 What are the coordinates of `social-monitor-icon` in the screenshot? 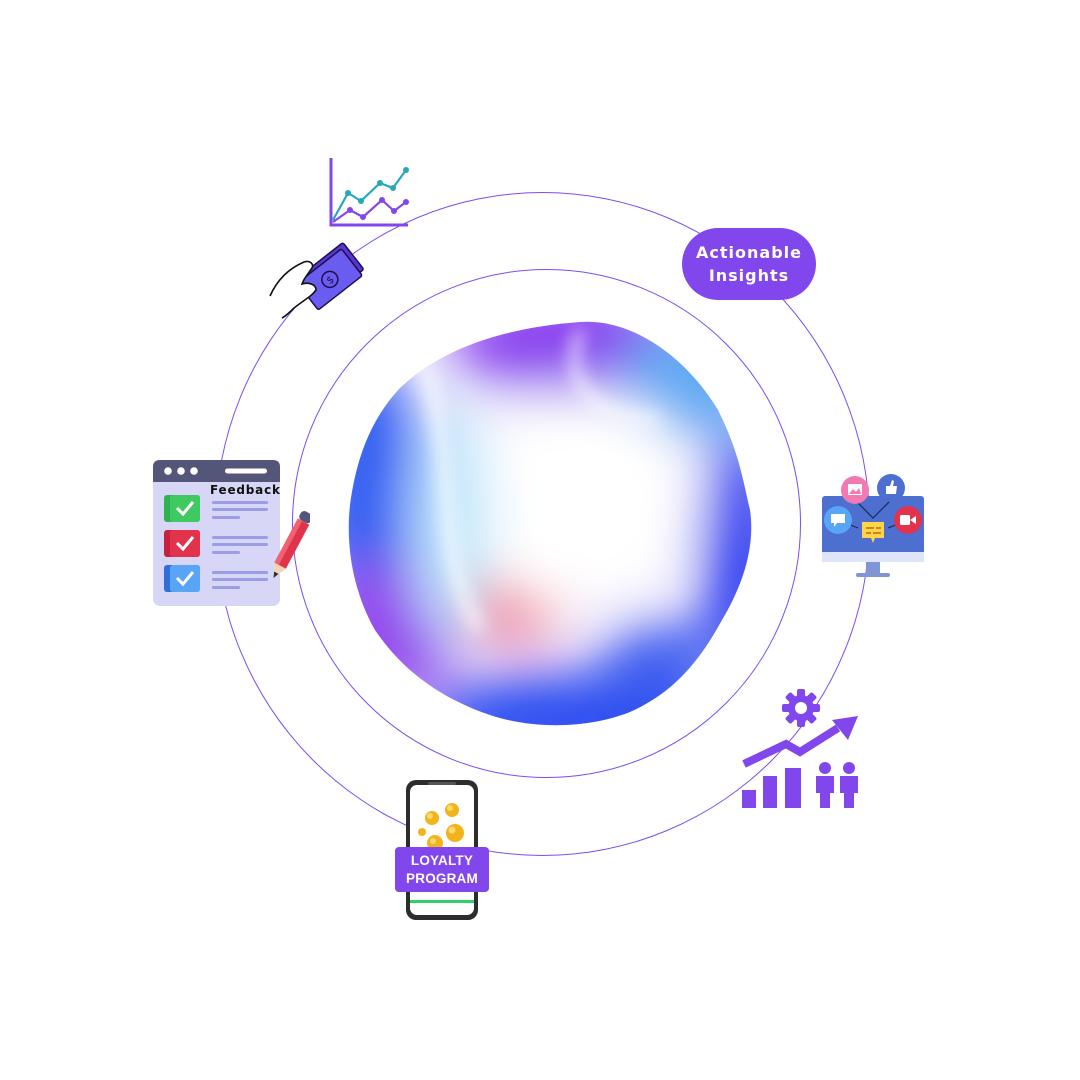 It's located at (873, 525).